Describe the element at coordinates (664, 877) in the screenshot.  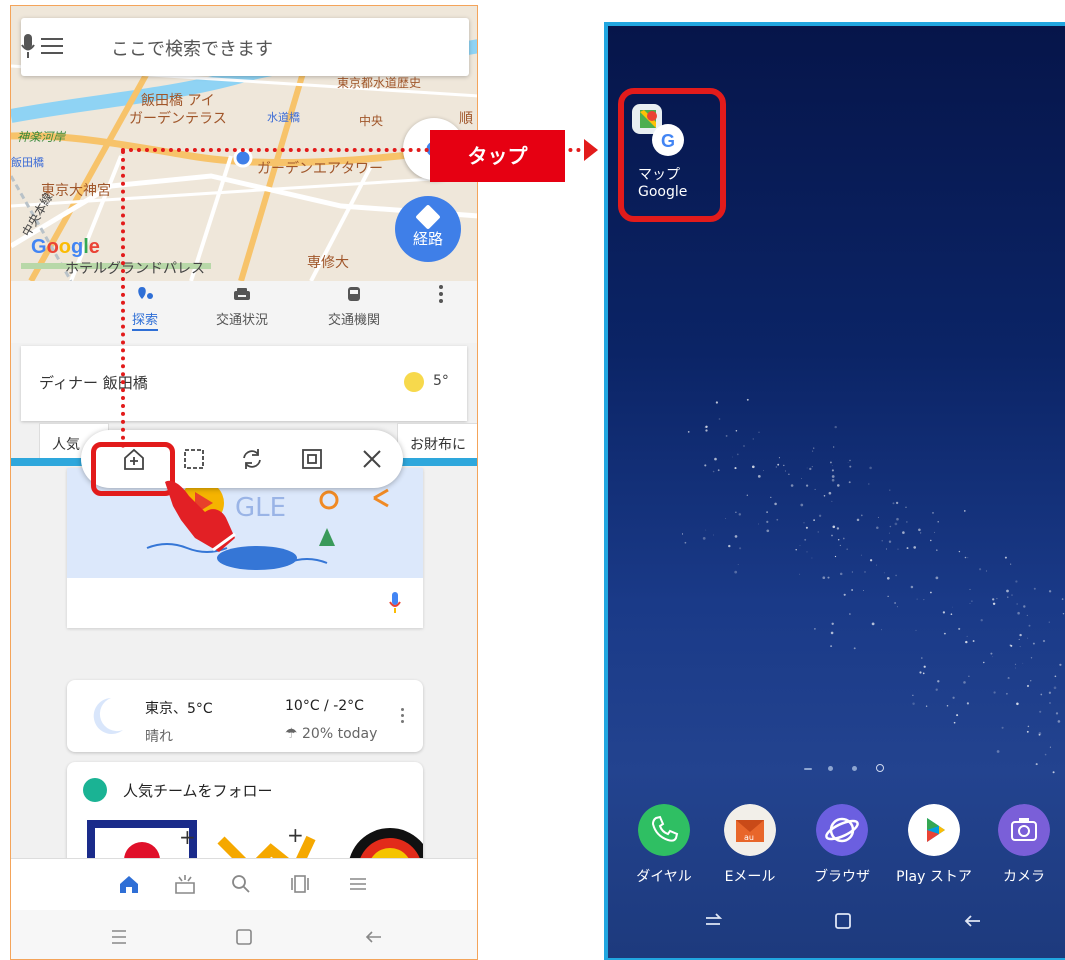
I see `dock-app-label: ダイヤル` at that location.